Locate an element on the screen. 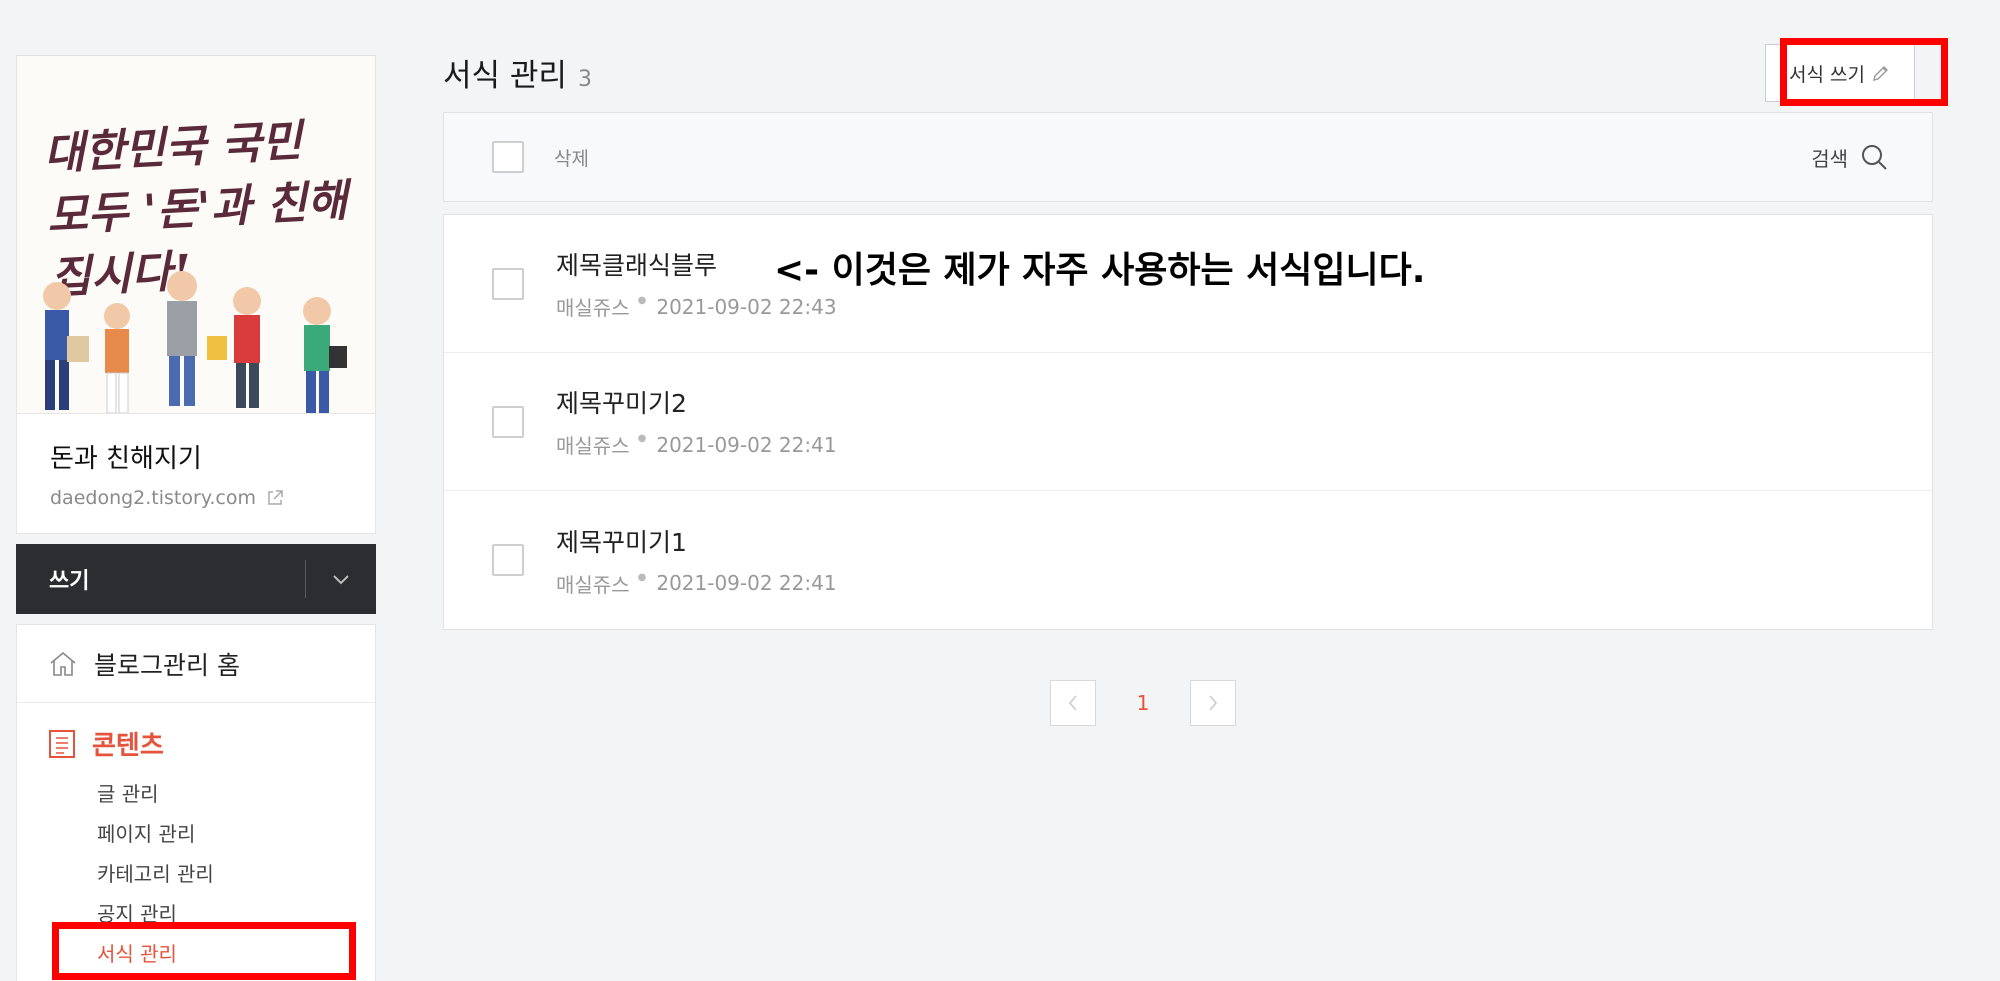 This screenshot has height=981, width=2000. cover-people-illustration is located at coordinates (195, 342).